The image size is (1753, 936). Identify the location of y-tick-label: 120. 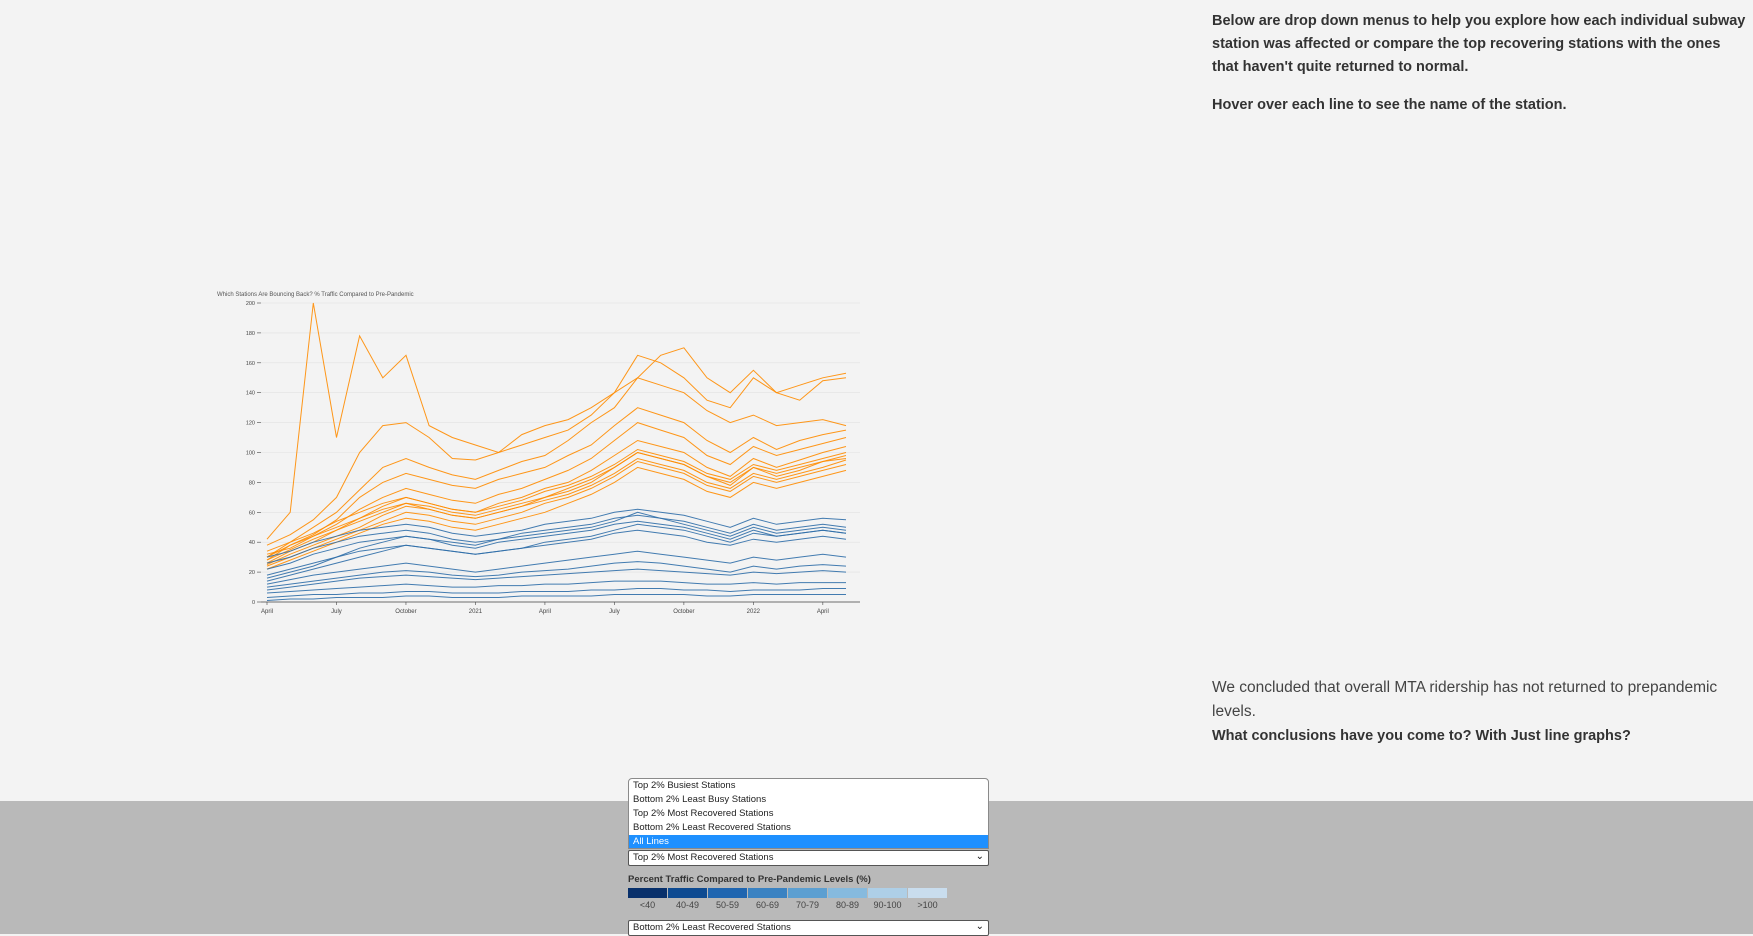
(250, 424).